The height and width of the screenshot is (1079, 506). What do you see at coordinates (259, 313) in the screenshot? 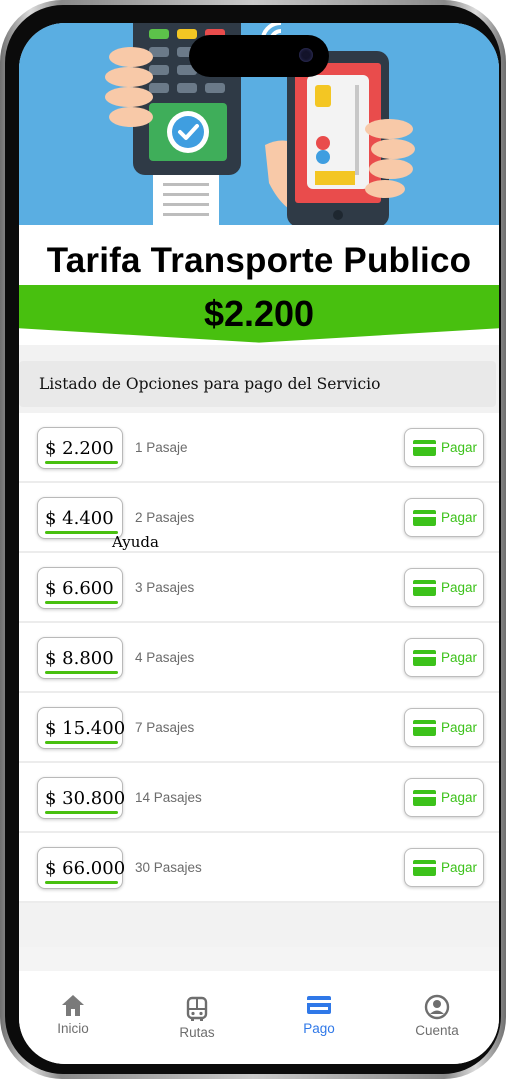
I see `fare-price: $2.200` at bounding box center [259, 313].